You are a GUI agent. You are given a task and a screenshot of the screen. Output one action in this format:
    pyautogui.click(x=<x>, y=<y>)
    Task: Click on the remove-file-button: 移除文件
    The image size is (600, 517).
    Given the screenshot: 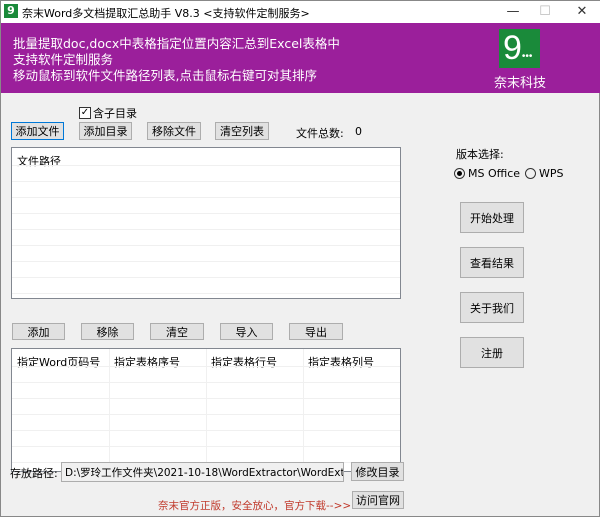 What is the action you would take?
    pyautogui.click(x=174, y=131)
    